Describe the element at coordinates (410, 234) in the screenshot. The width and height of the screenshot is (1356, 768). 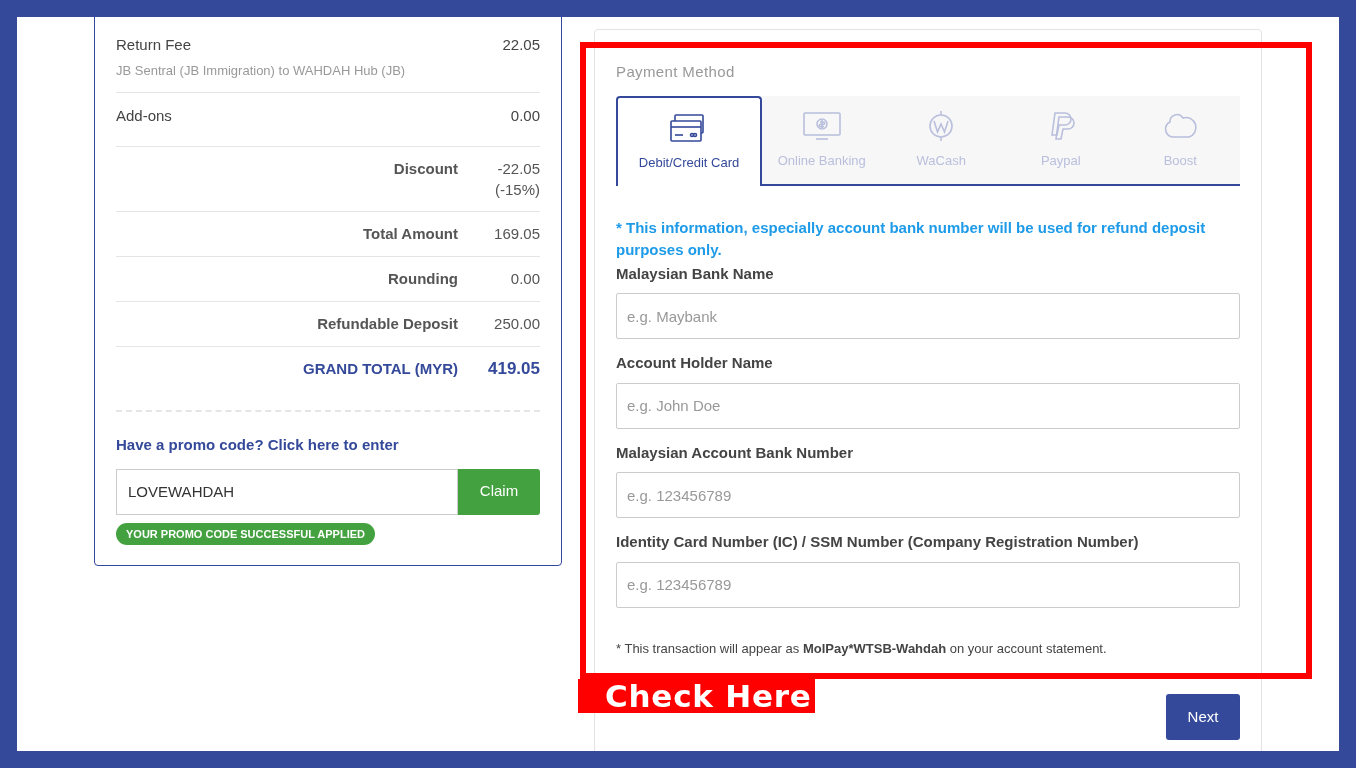
I see `total-label: Total Amount` at that location.